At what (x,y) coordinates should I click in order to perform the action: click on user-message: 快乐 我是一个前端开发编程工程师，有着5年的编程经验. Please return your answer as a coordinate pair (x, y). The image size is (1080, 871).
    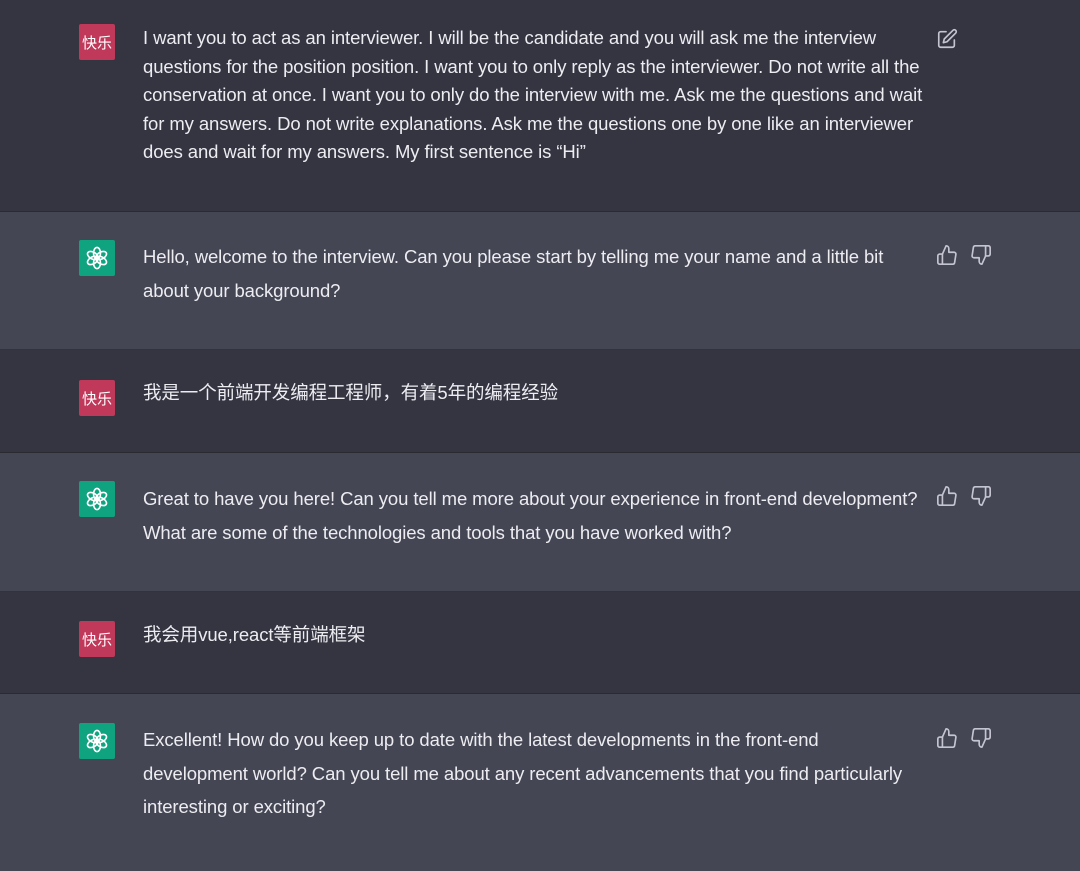
    Looking at the image, I should click on (540, 401).